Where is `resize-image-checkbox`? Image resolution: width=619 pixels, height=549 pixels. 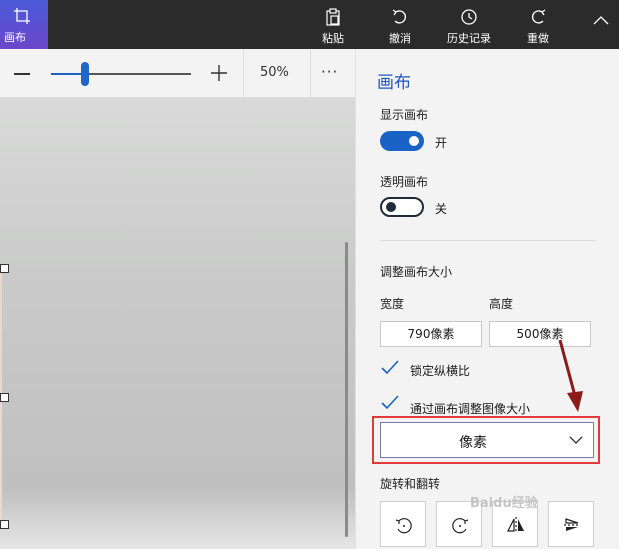 resize-image-checkbox is located at coordinates (390, 403).